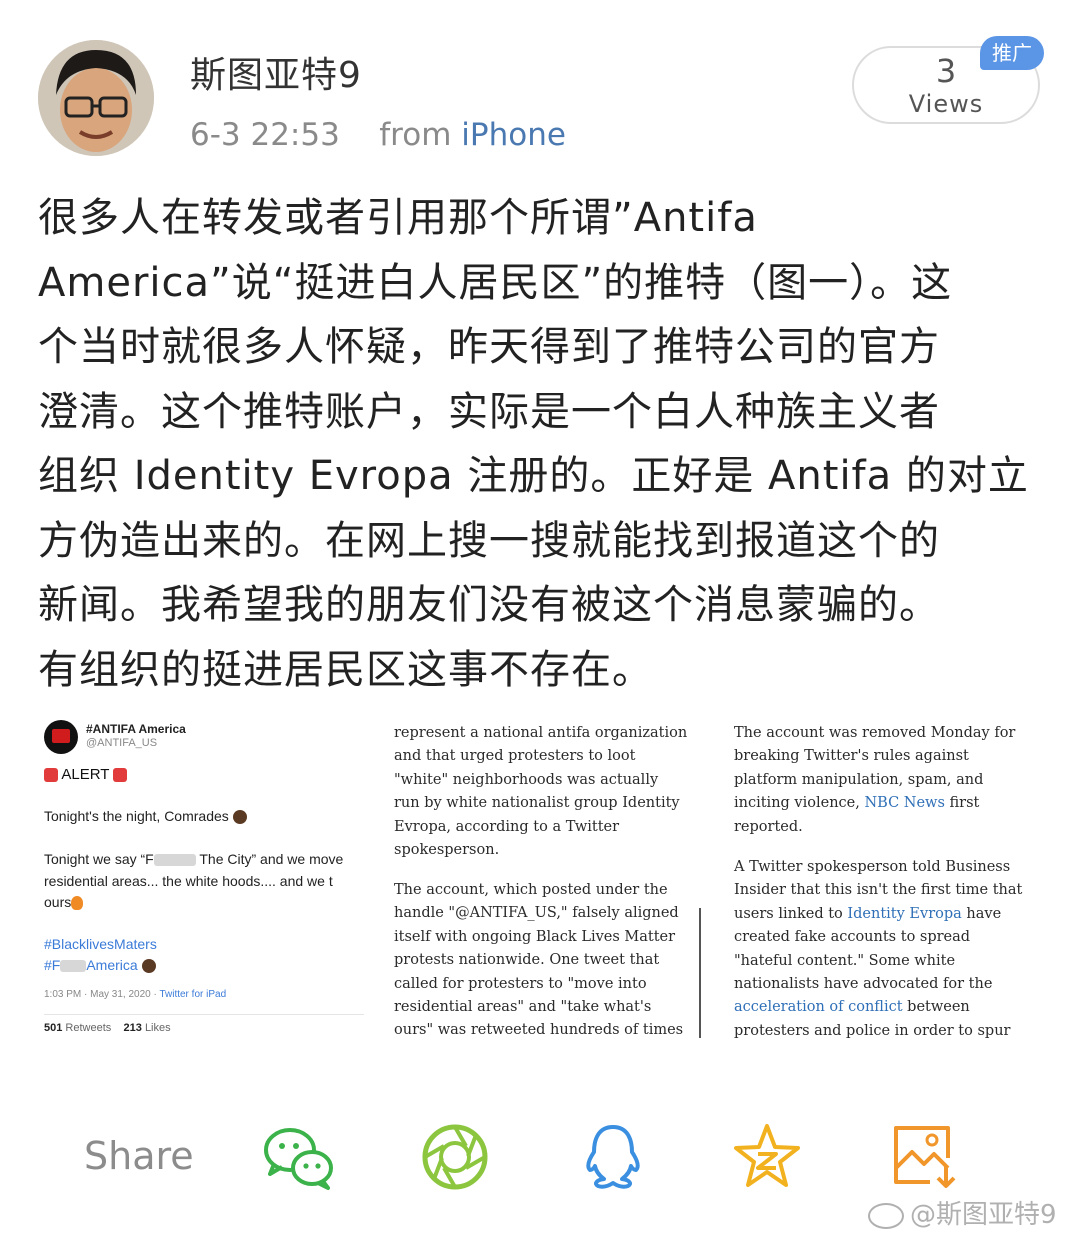  What do you see at coordinates (193, 994) in the screenshot?
I see `tweet-via: Twitter for iPad` at bounding box center [193, 994].